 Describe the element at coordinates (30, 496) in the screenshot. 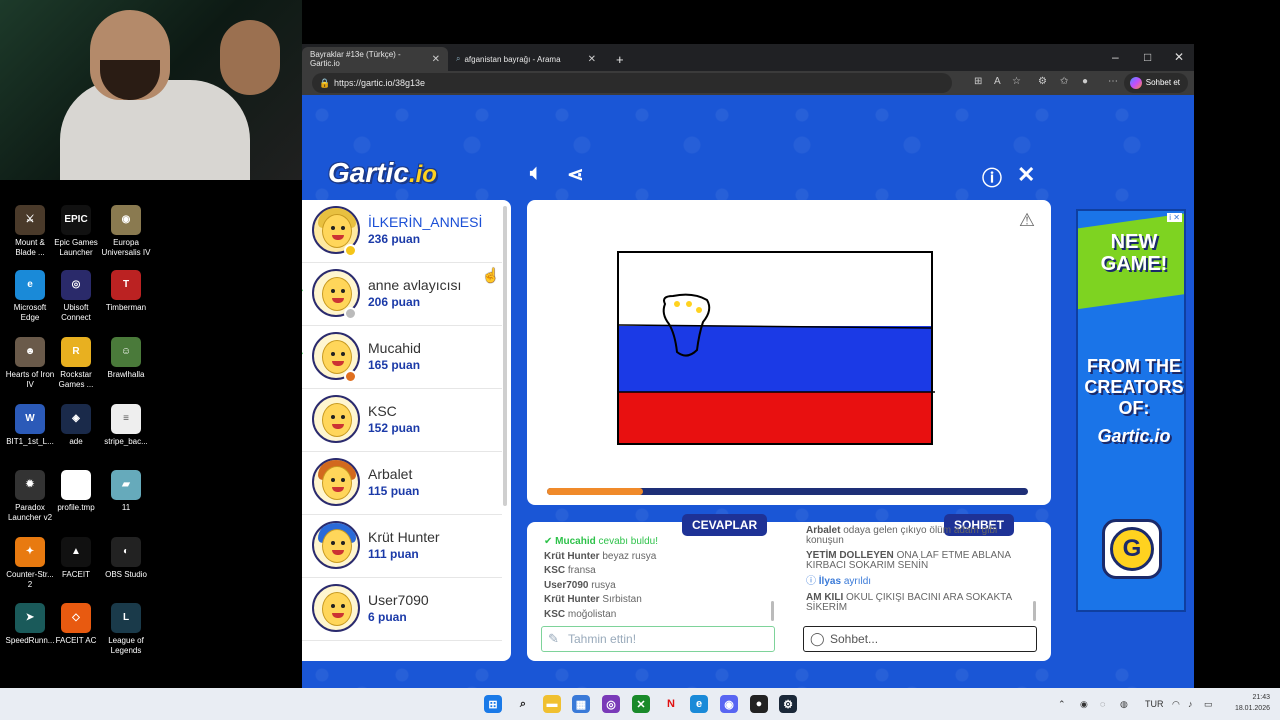

I see `desktop-icon: ✹ Paradox Launcher v2` at that location.